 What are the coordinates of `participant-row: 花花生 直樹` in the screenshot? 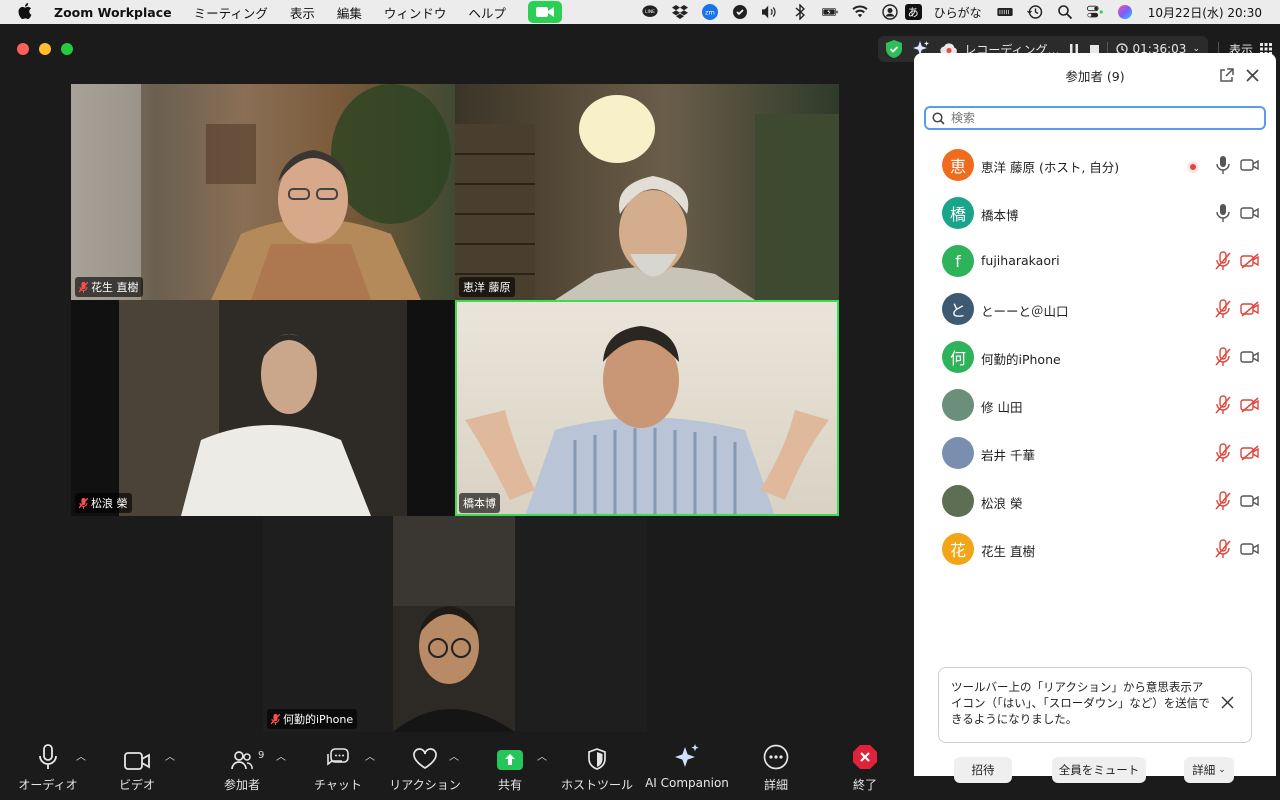 It's located at (1095, 549).